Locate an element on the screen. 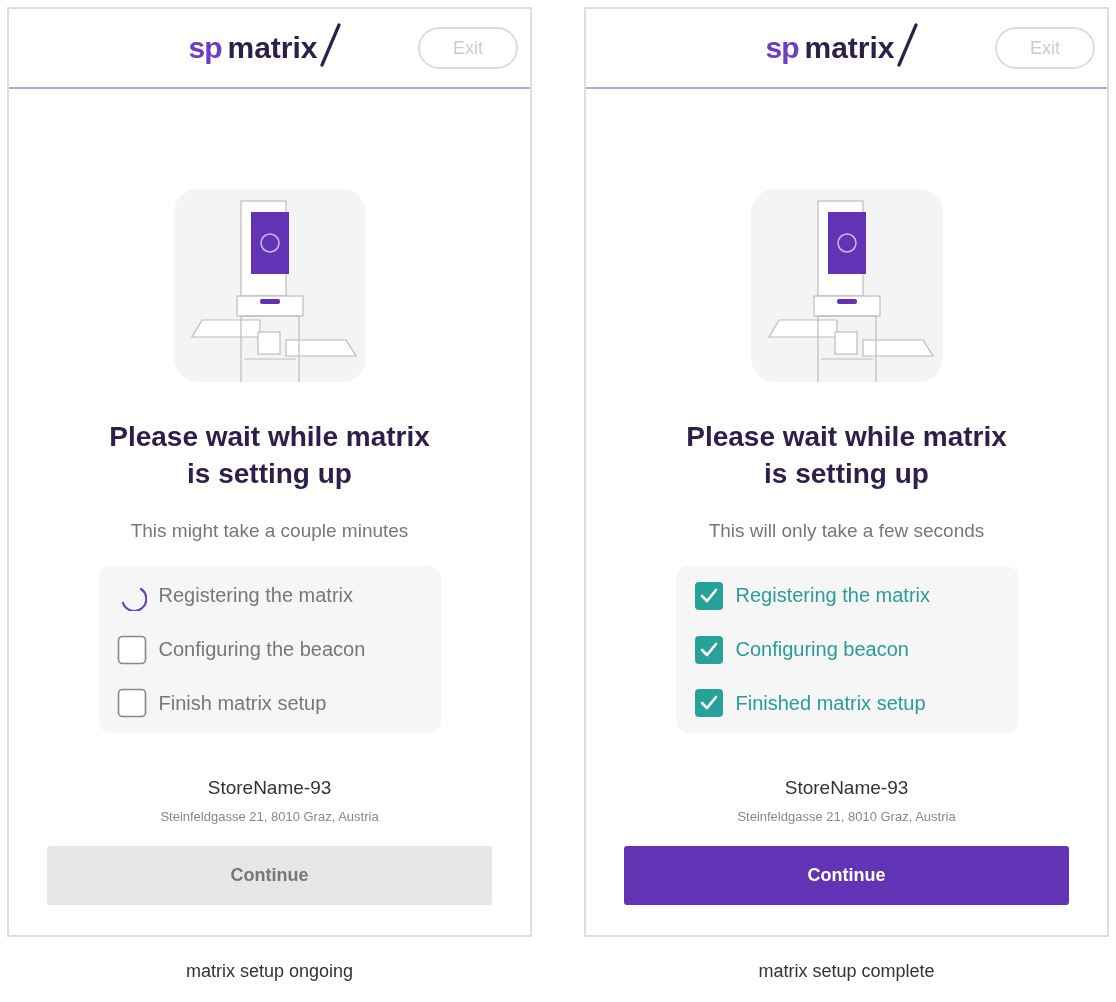 Image resolution: width=1116 pixels, height=1002 pixels. screen-caption: matrix setup complete is located at coordinates (846, 971).